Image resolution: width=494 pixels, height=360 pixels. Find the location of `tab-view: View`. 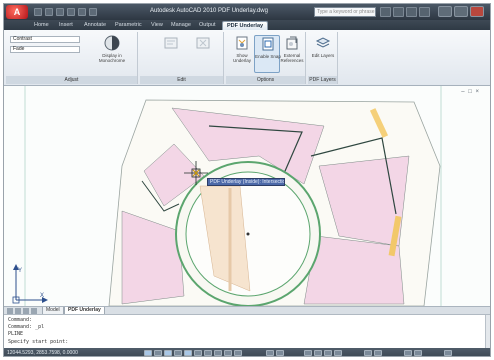

tab-view: View is located at coordinates (157, 25).